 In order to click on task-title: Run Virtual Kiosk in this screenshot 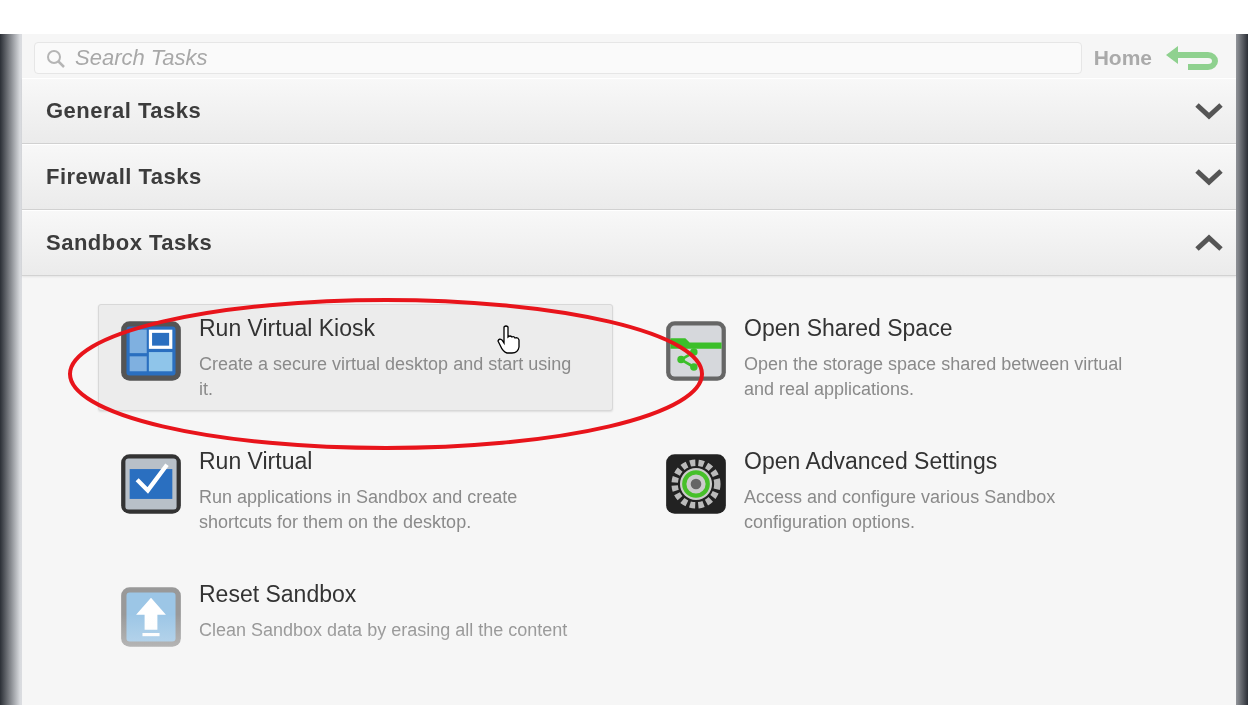, I will do `click(287, 328)`.